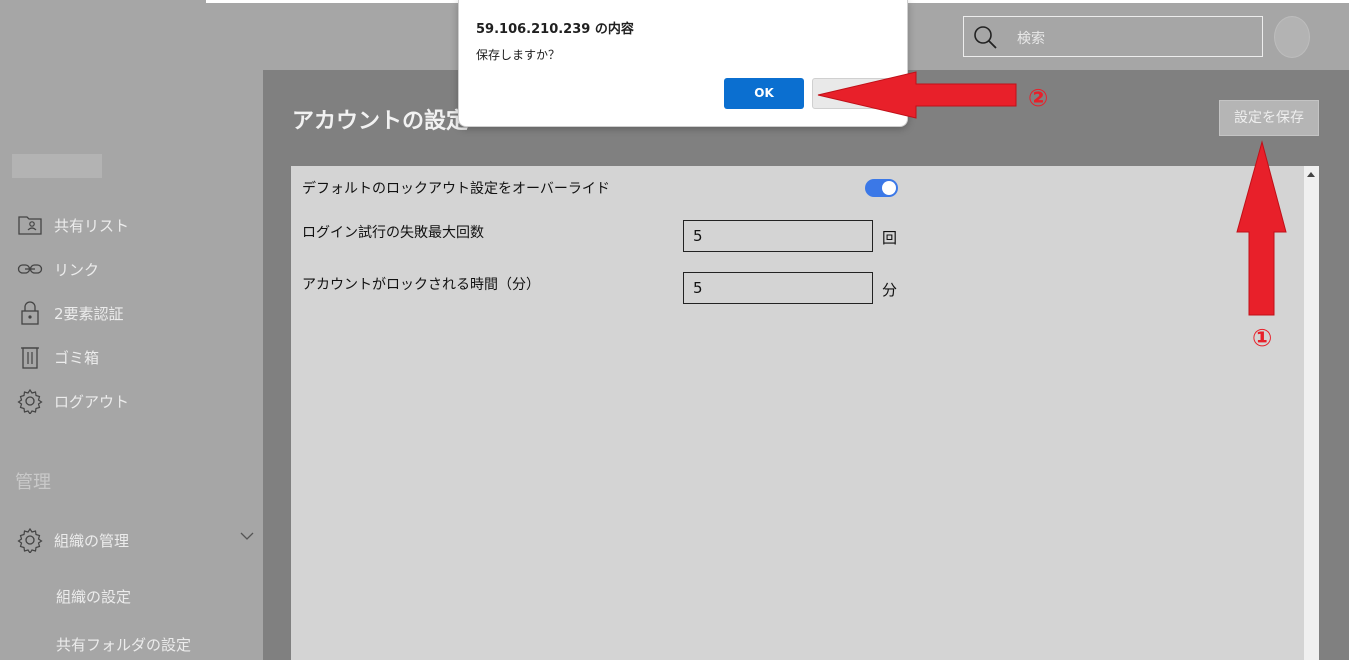 Image resolution: width=1349 pixels, height=660 pixels. What do you see at coordinates (889, 188) in the screenshot?
I see `toggle-knob` at bounding box center [889, 188].